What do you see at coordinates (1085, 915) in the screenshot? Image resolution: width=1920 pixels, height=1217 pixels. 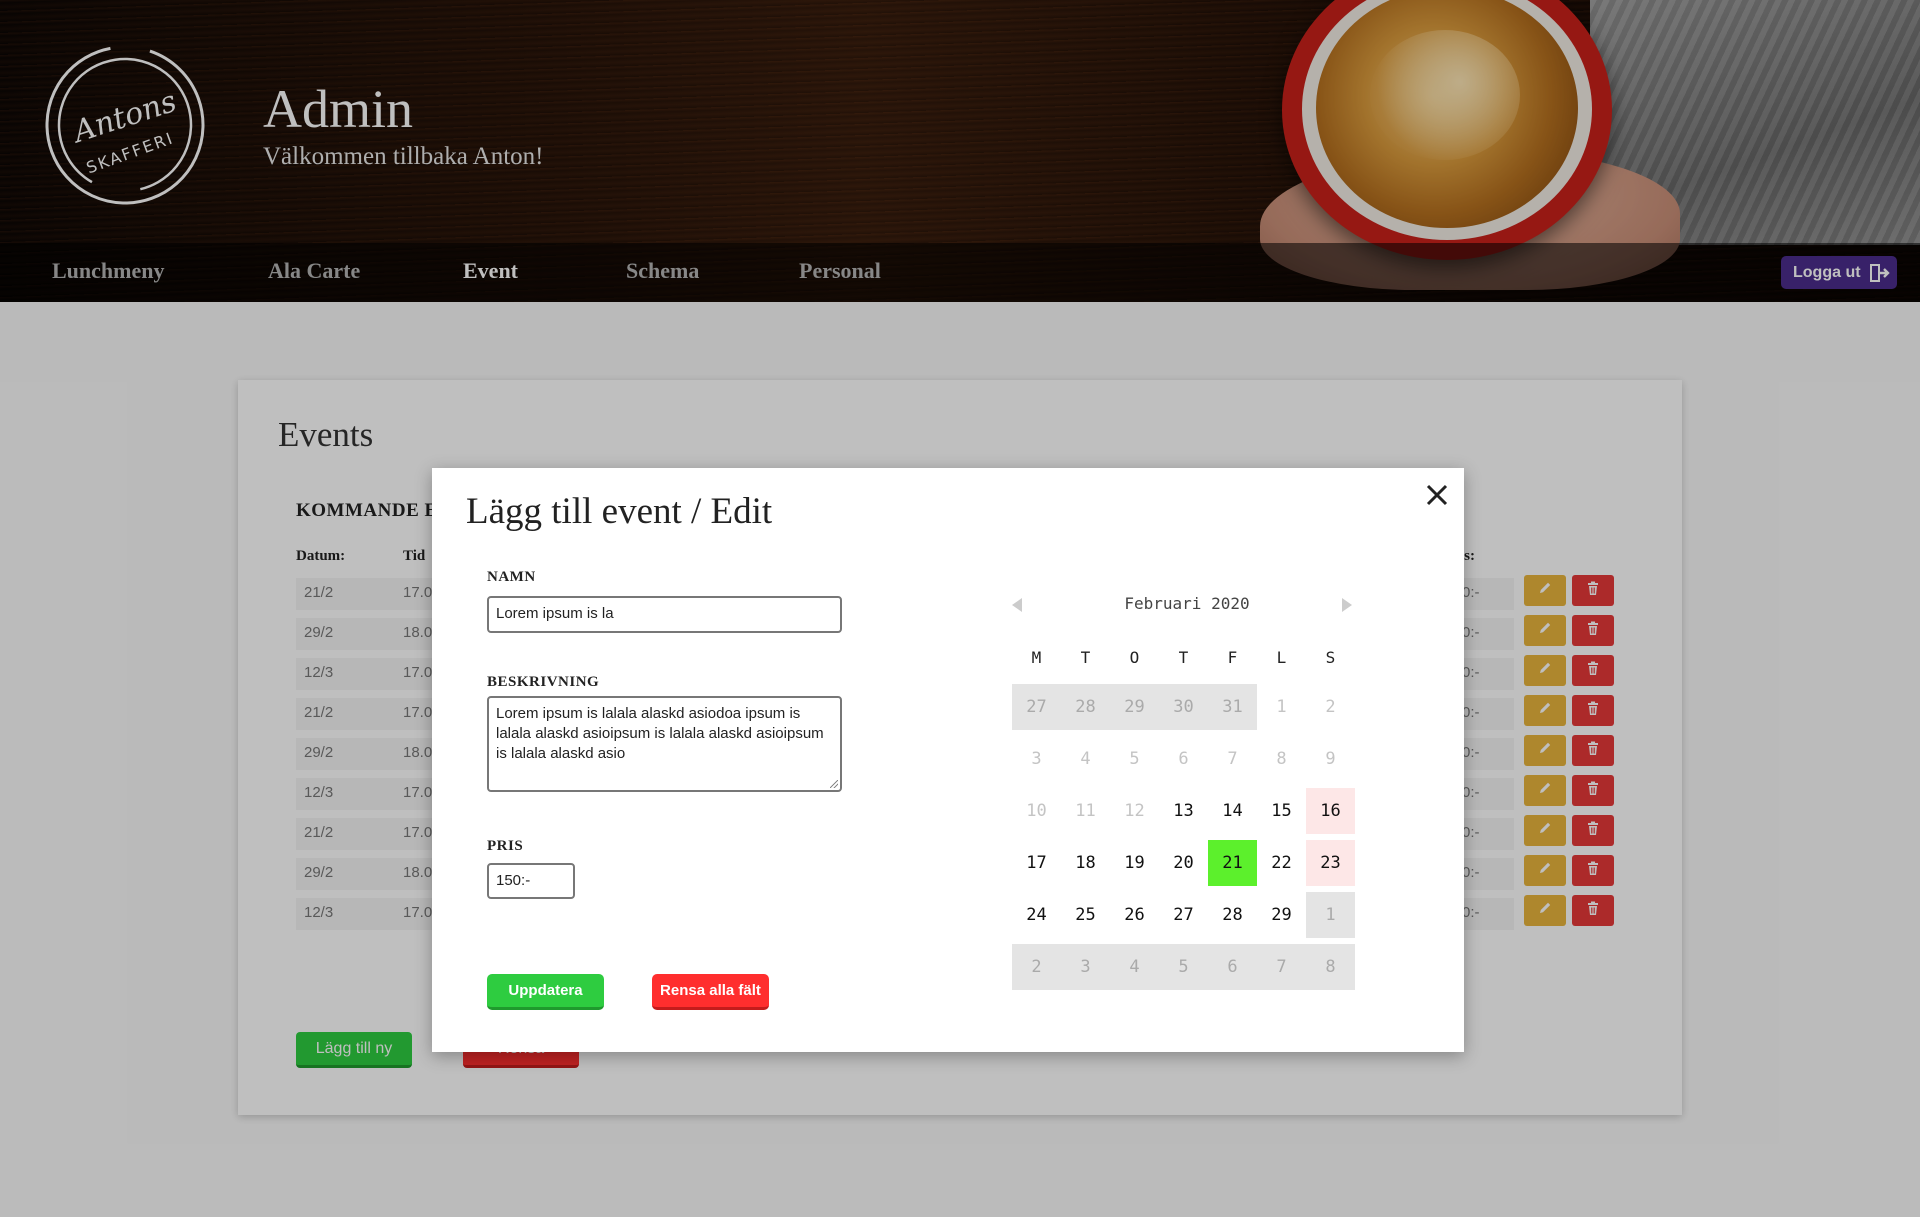 I see `calendar-day: 25` at bounding box center [1085, 915].